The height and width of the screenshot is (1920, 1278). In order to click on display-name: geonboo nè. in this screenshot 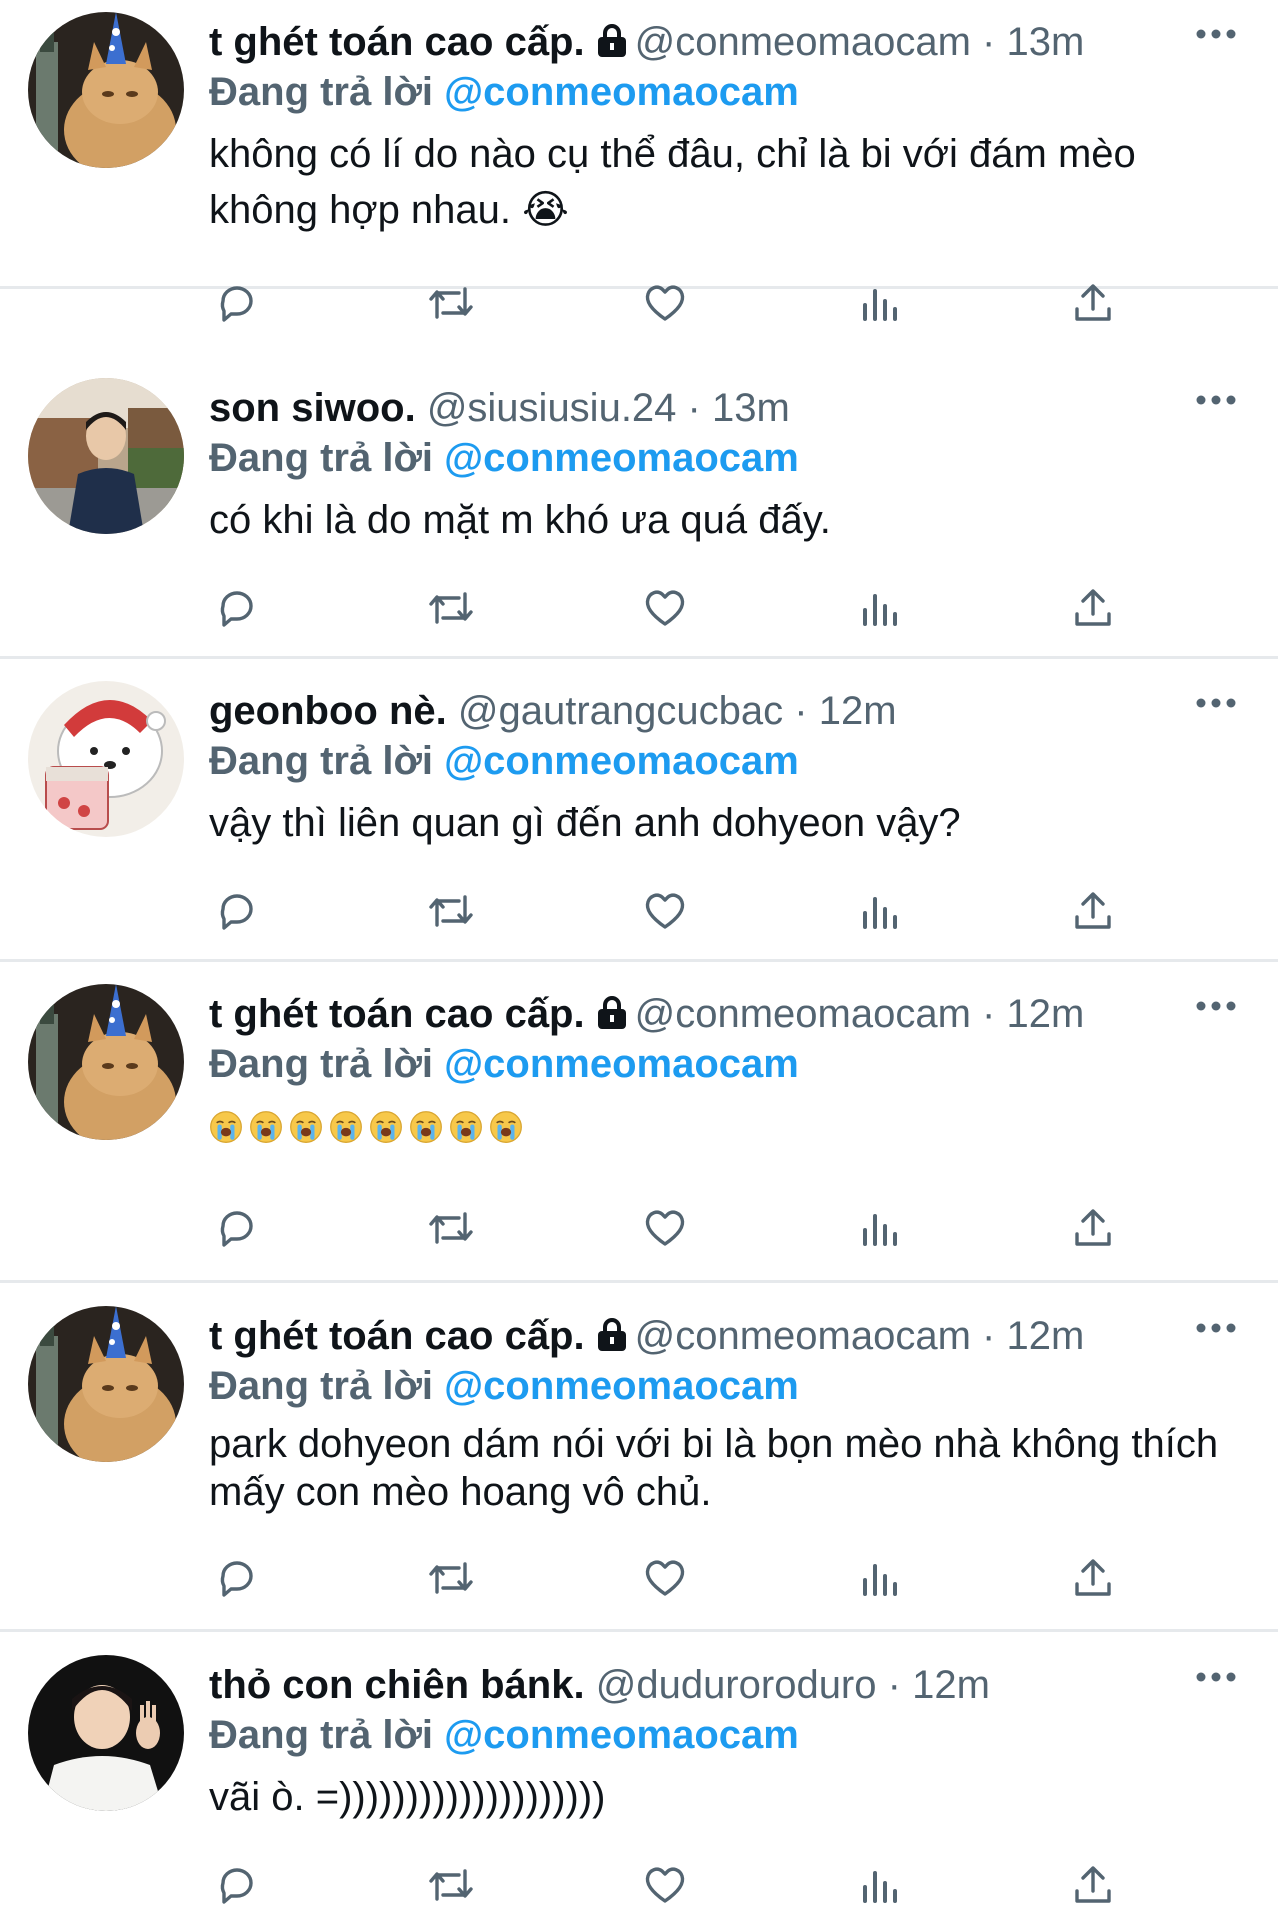, I will do `click(328, 711)`.